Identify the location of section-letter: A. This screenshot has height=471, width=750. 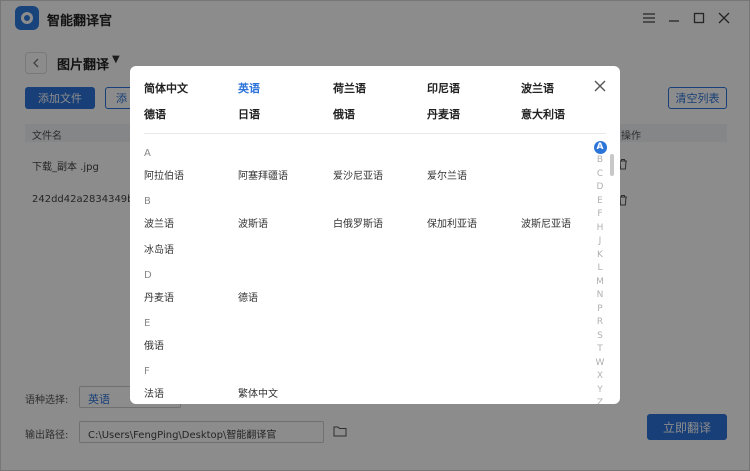
(147, 153).